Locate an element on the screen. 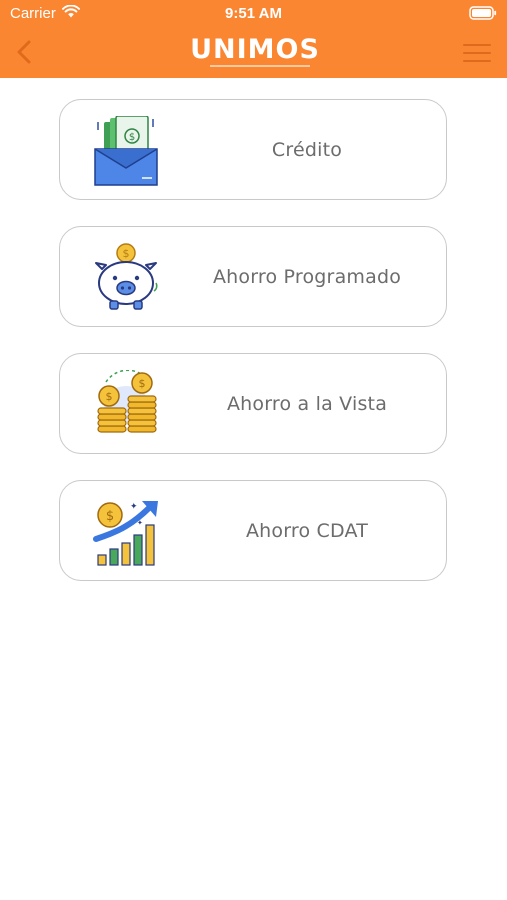 This screenshot has width=507, height=900. back-button is located at coordinates (24, 52).